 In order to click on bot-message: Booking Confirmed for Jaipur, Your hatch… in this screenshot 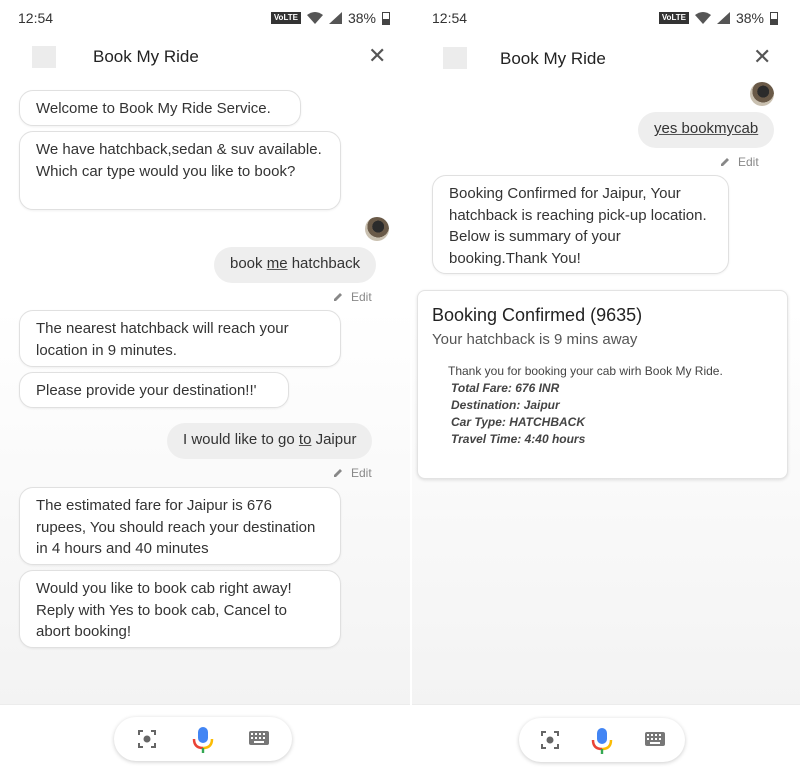, I will do `click(580, 224)`.